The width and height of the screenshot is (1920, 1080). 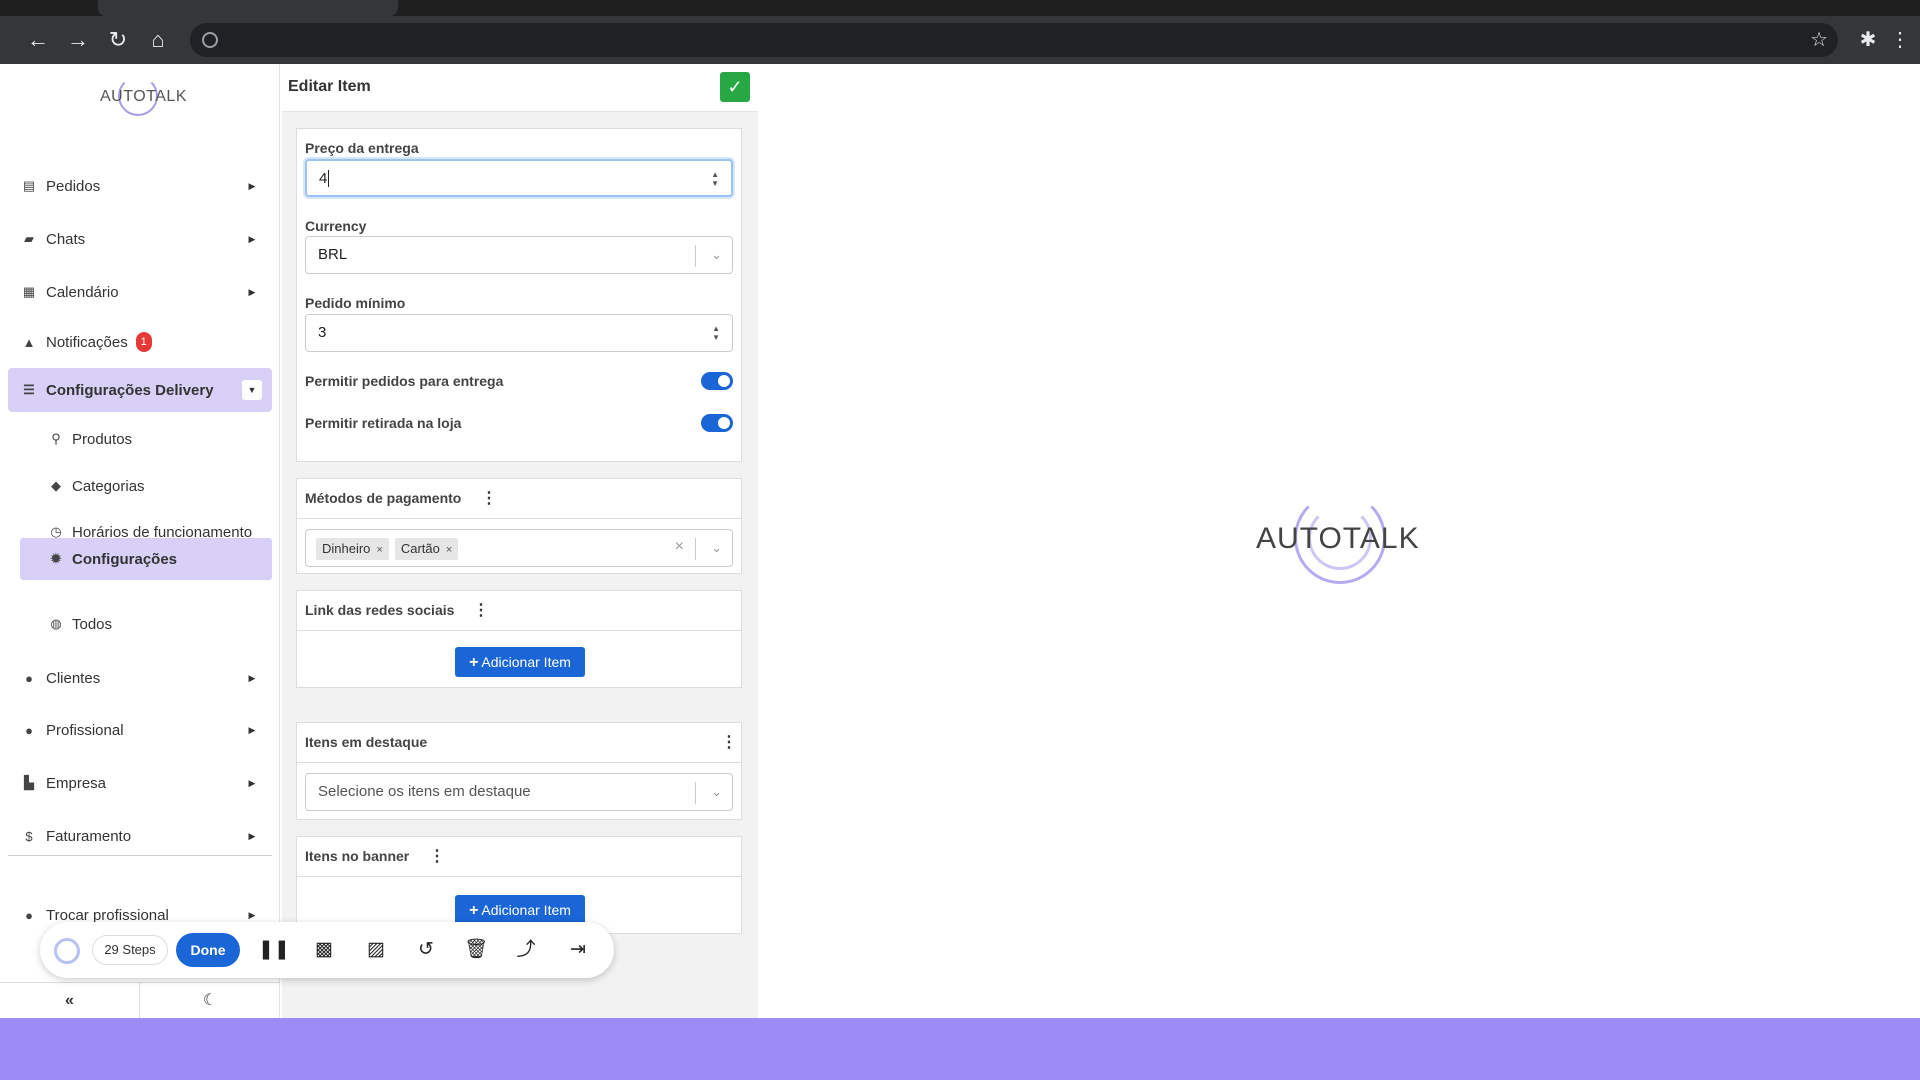 What do you see at coordinates (519, 857) in the screenshot?
I see `card-header: Itens no banner ⋮` at bounding box center [519, 857].